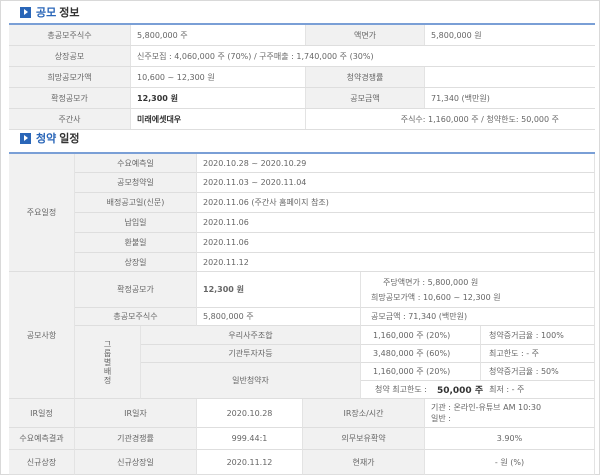 Image resolution: width=600 pixels, height=475 pixels. Describe the element at coordinates (538, 354) in the screenshot. I see `alloc-note-institution: 최고한도 : - 주` at that location.